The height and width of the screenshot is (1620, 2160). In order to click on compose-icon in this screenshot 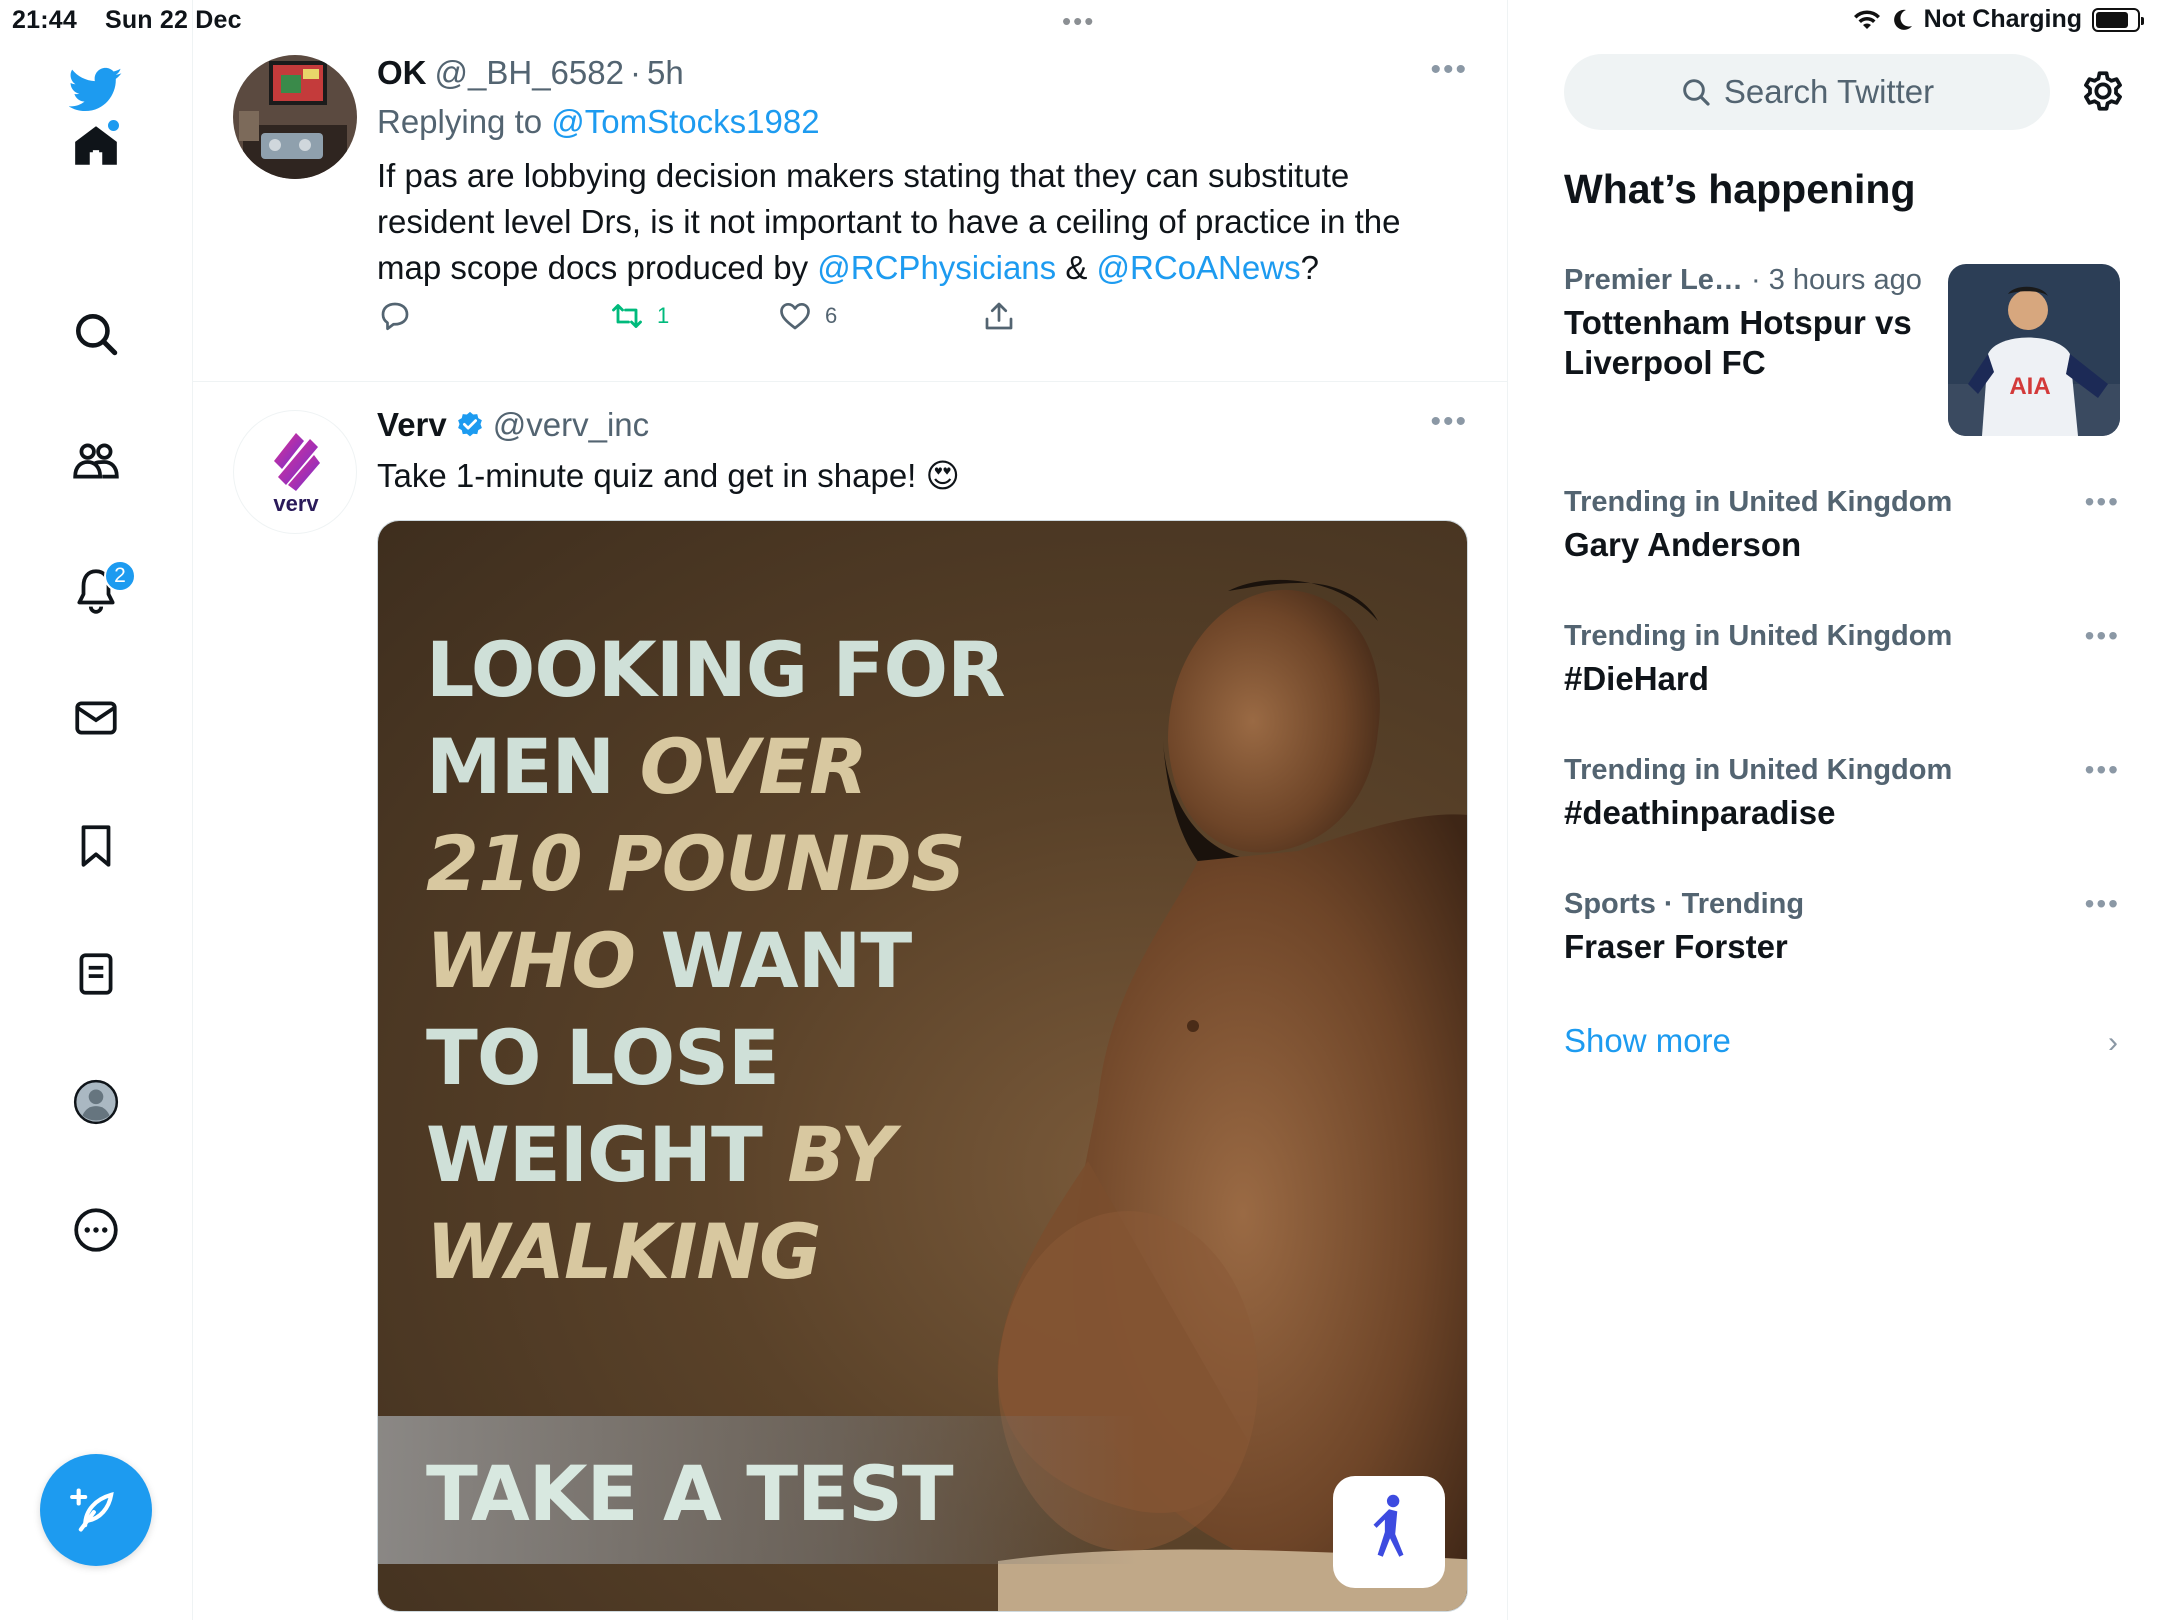, I will do `click(92, 1510)`.